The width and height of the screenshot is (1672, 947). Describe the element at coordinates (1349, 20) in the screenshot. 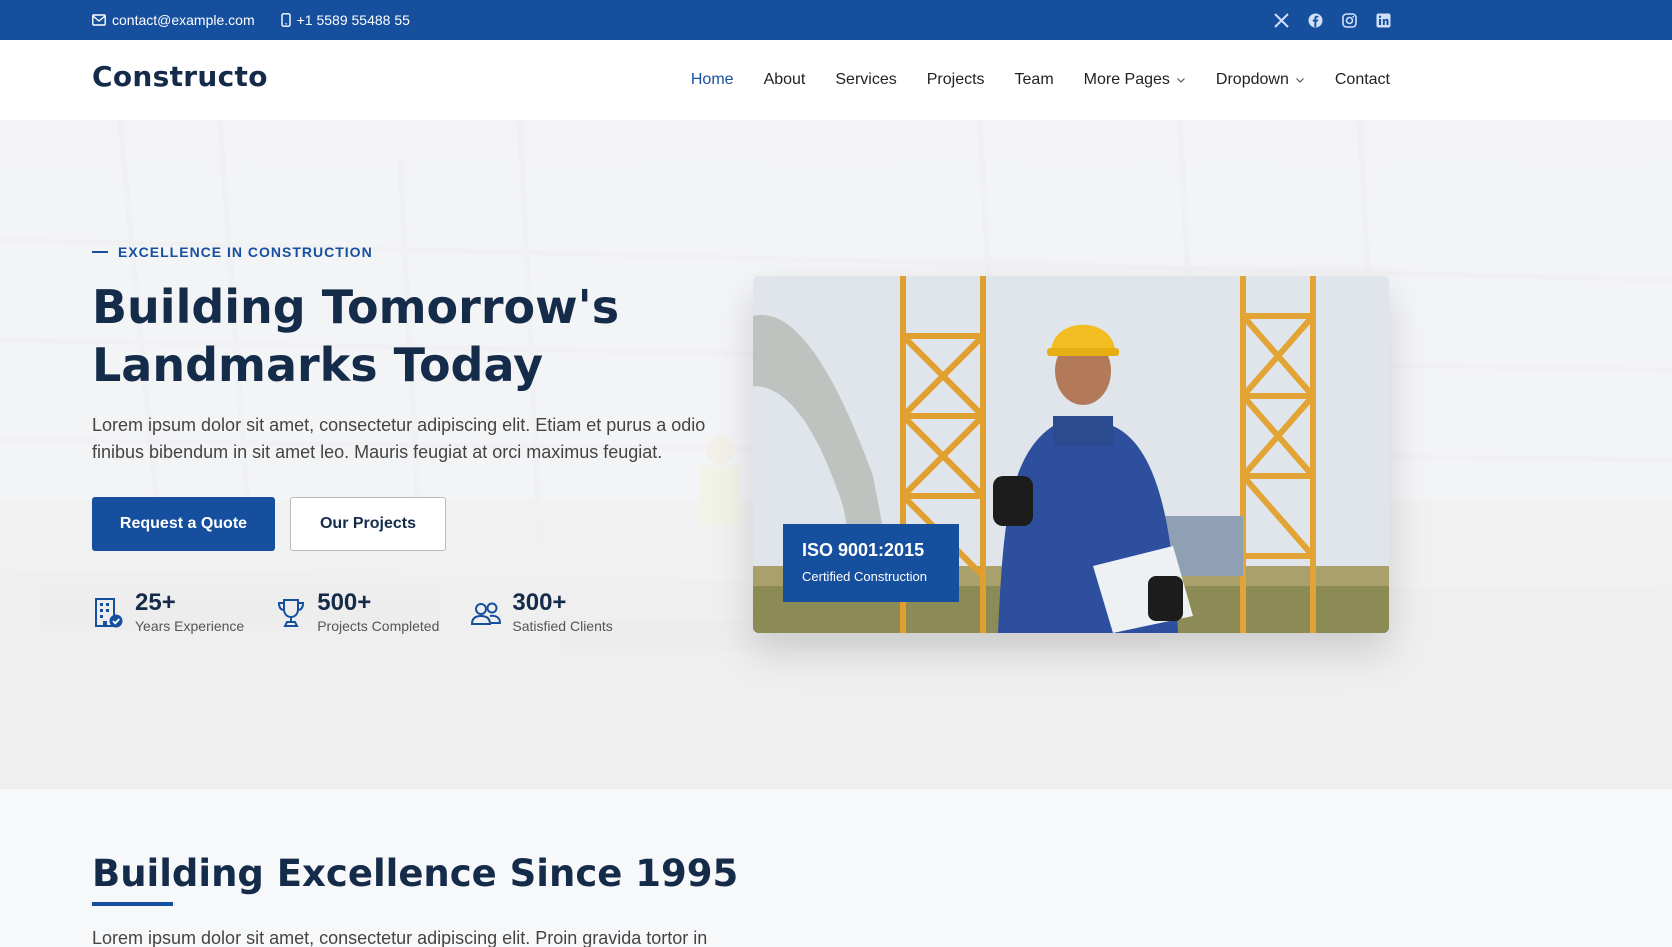

I see `instagram-icon` at that location.